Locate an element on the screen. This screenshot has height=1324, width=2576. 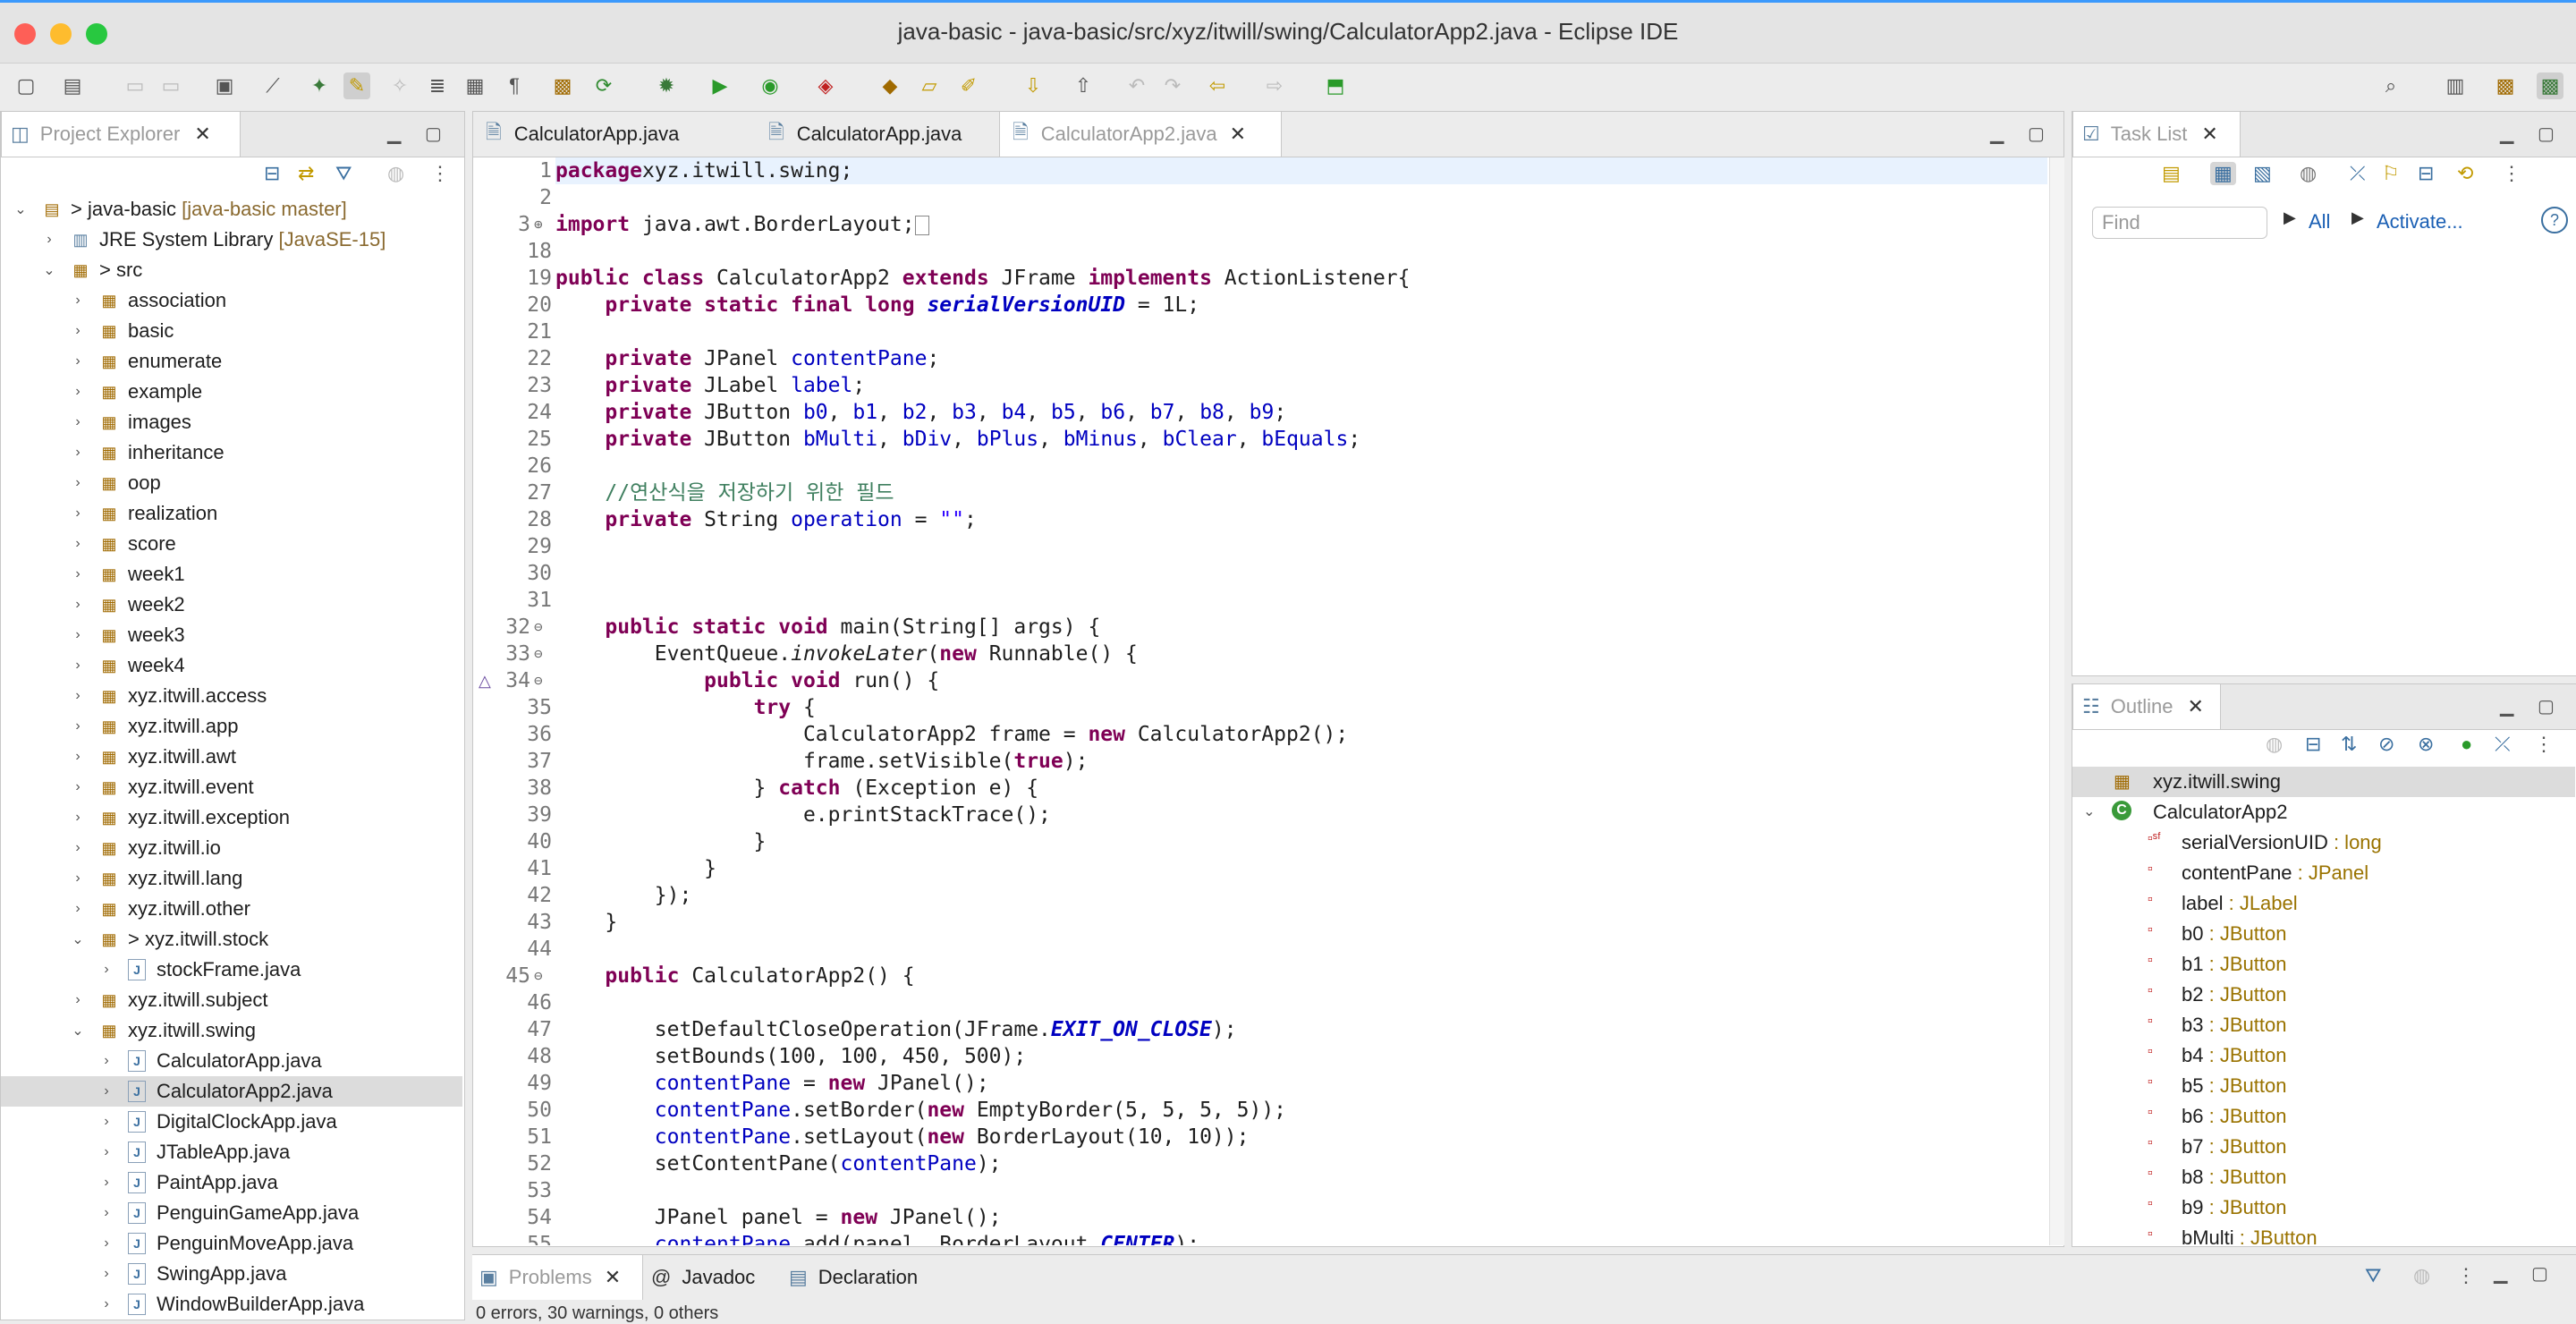
tree-item: › ▦ basic is located at coordinates (231, 331).